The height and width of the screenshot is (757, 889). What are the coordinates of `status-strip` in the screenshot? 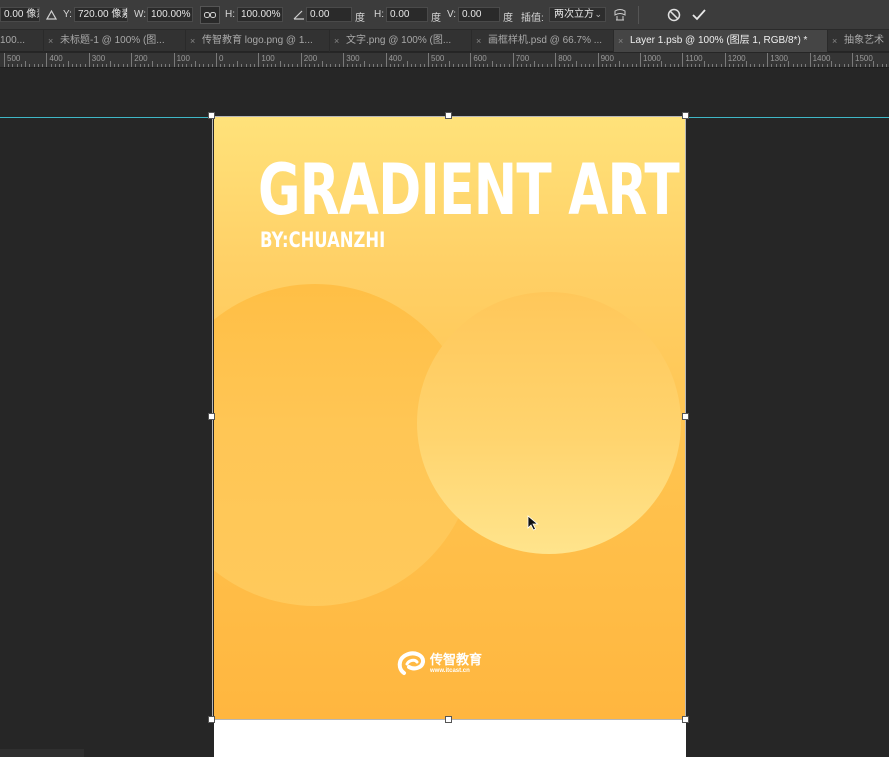 It's located at (42, 753).